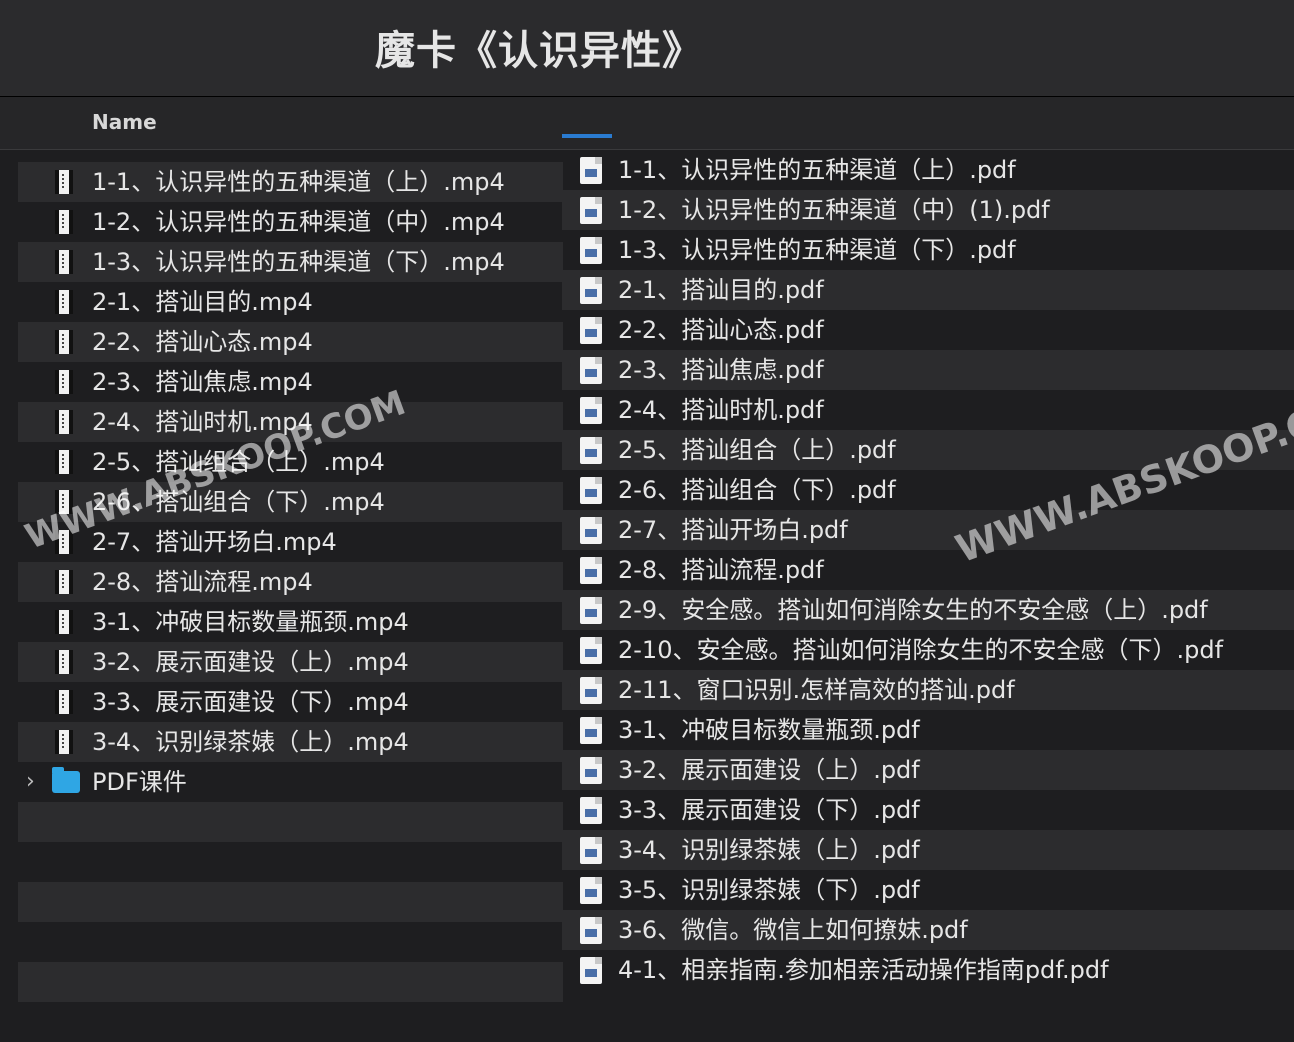 This screenshot has height=1042, width=1294. What do you see at coordinates (587, 136) in the screenshot?
I see `selection-divider` at bounding box center [587, 136].